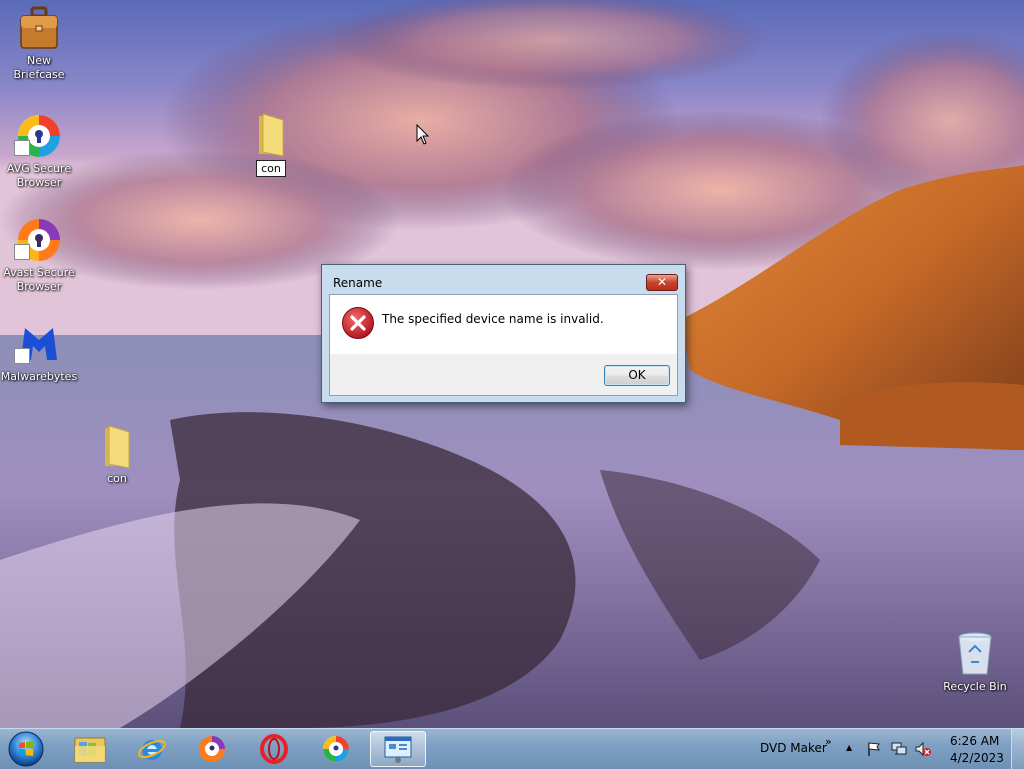 This screenshot has width=1024, height=769. I want to click on internet-explorer-icon, so click(152, 749).